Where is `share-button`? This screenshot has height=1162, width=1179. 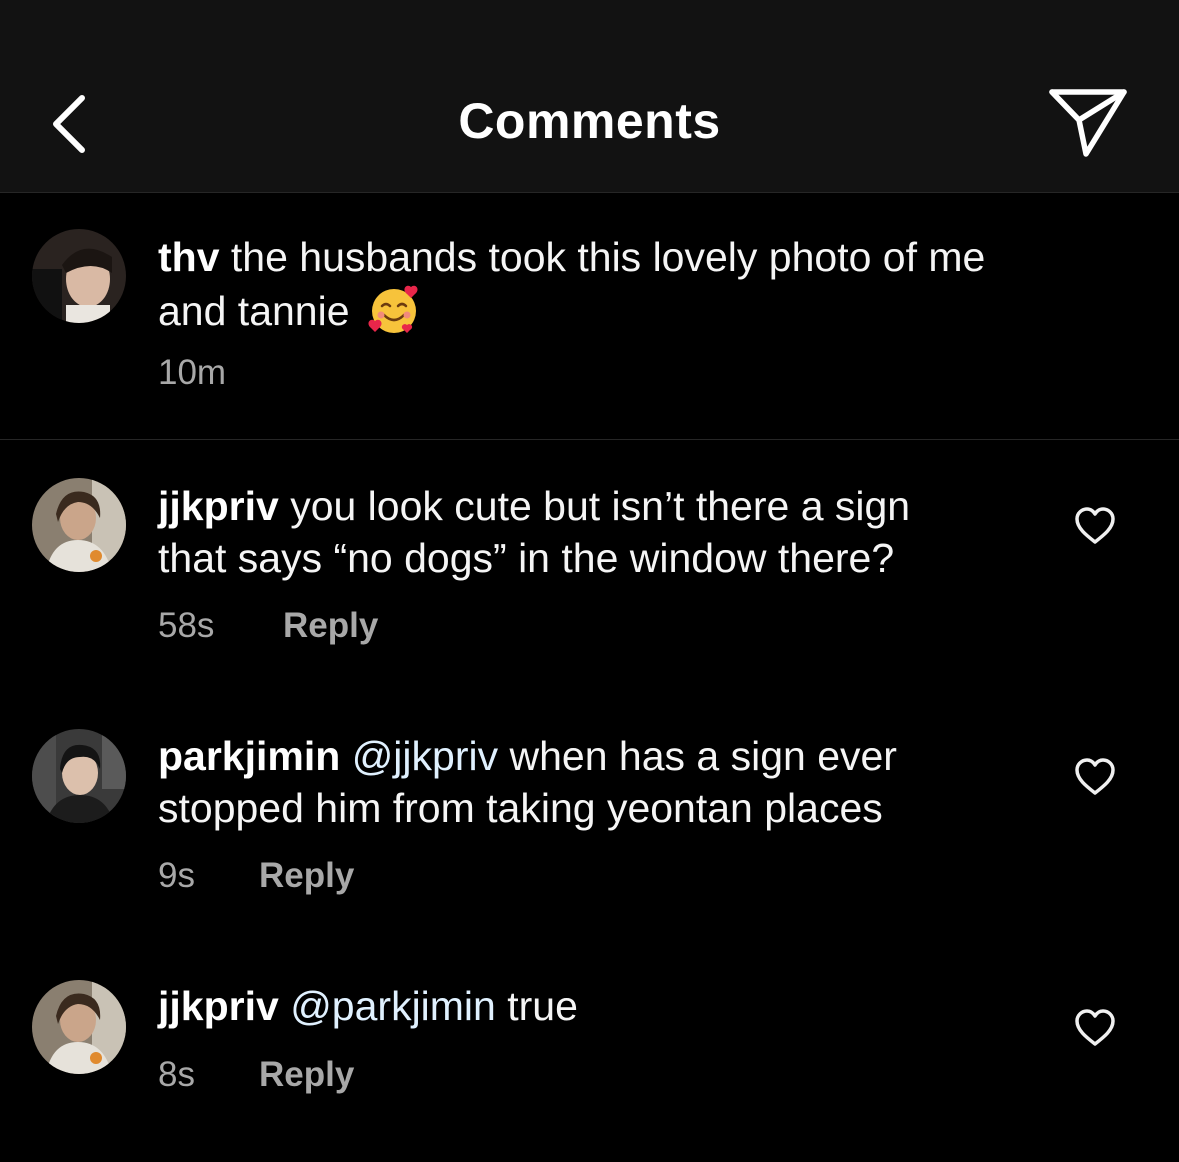
share-button is located at coordinates (1088, 122).